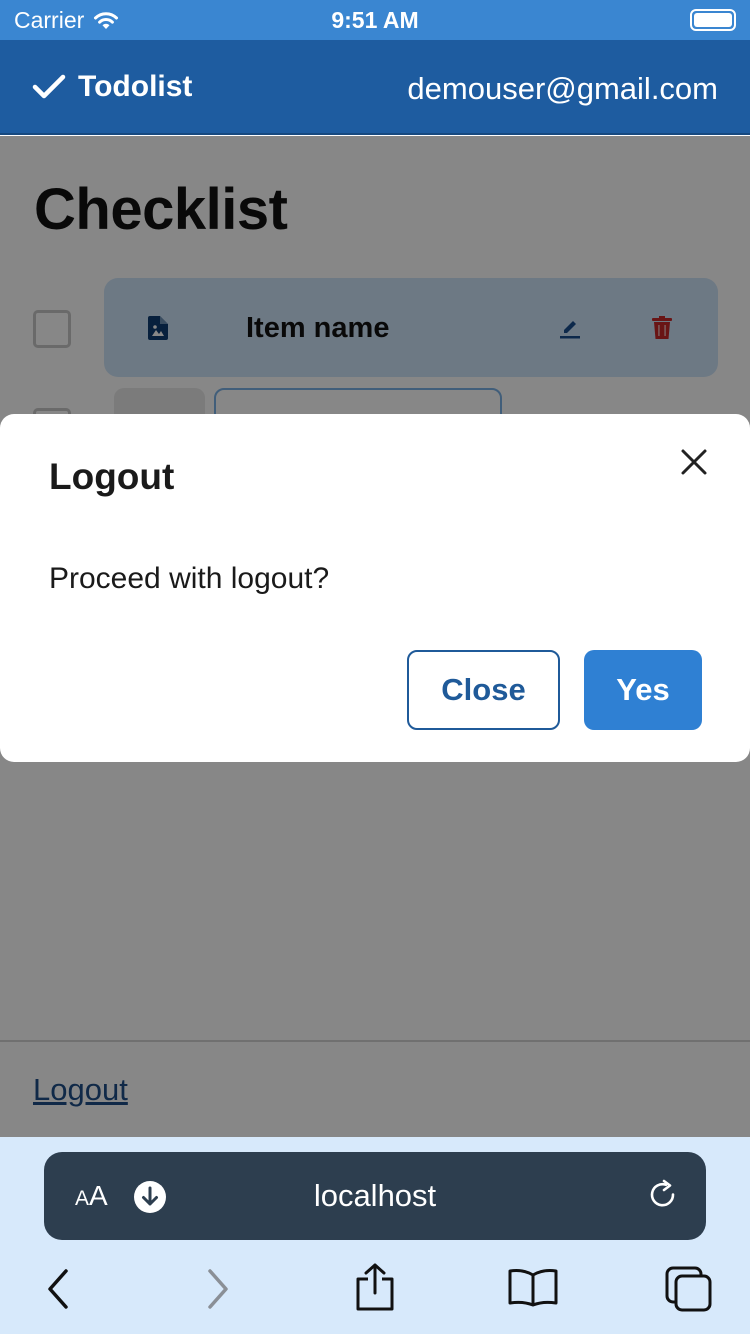  I want to click on brand-link: Todolist, so click(112, 87).